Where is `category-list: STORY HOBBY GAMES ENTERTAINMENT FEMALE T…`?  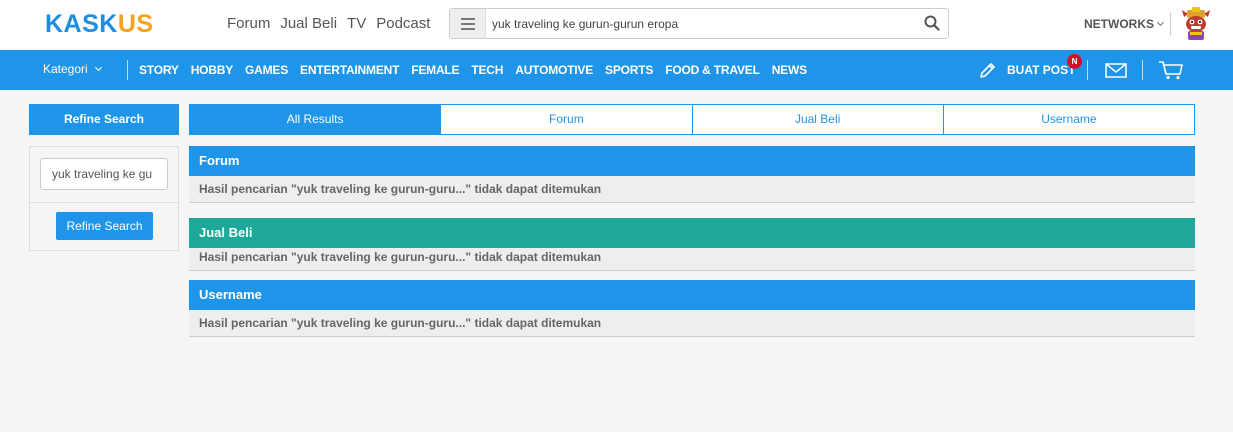
category-list: STORY HOBBY GAMES ENTERTAINMENT FEMALE T… is located at coordinates (479, 70).